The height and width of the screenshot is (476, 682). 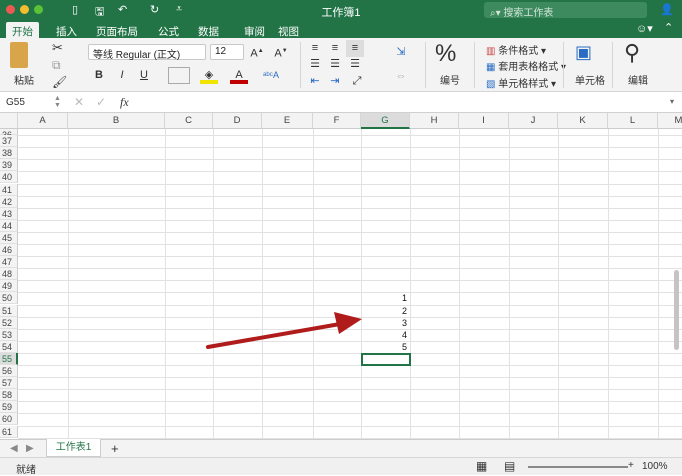 What do you see at coordinates (115, 448) in the screenshot?
I see `add-sheet-button: +` at bounding box center [115, 448].